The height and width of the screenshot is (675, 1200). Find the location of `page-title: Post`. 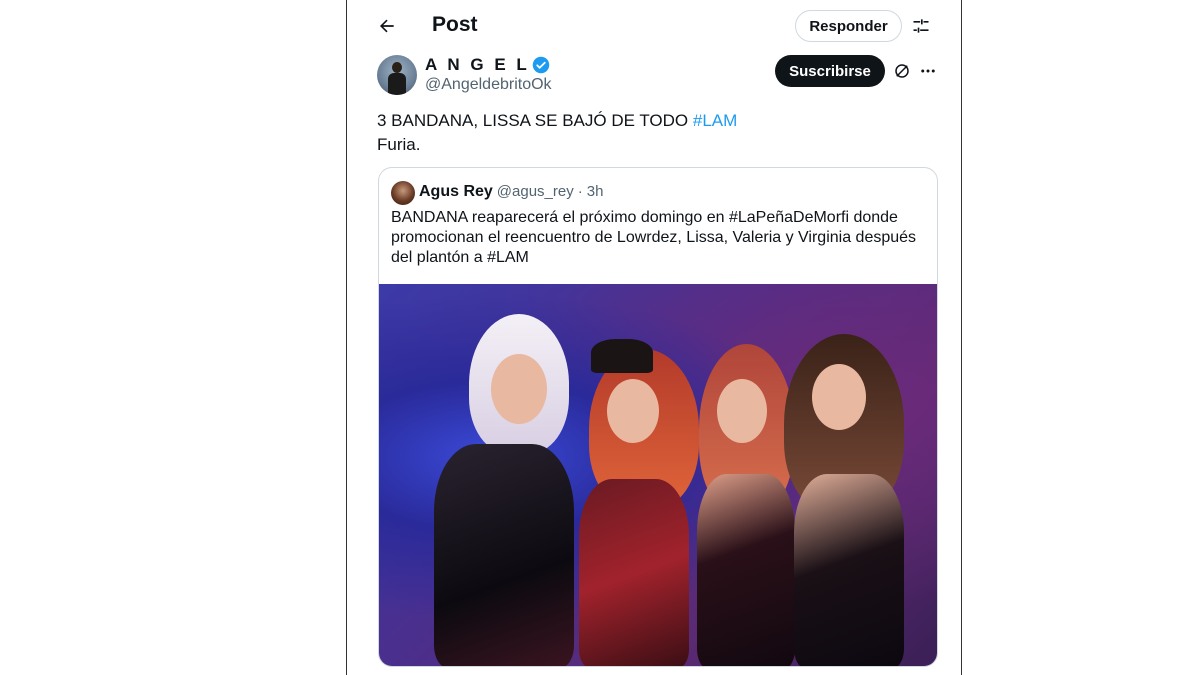

page-title: Post is located at coordinates (455, 24).